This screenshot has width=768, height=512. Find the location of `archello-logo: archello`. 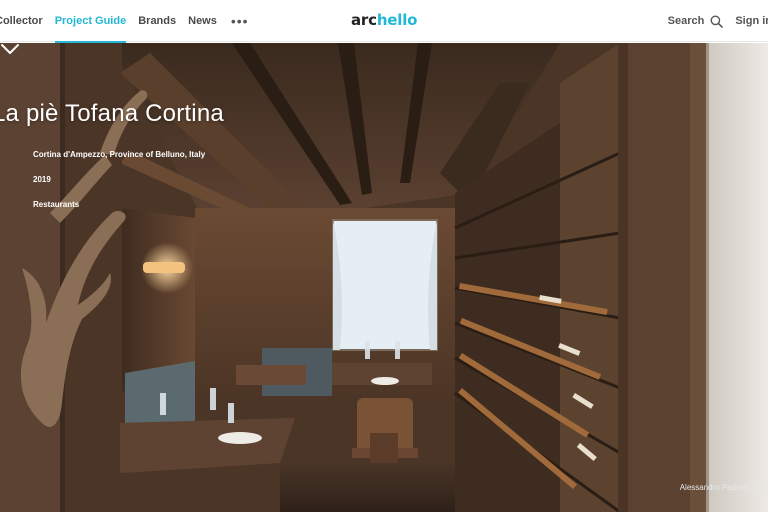

archello-logo: archello is located at coordinates (384, 20).